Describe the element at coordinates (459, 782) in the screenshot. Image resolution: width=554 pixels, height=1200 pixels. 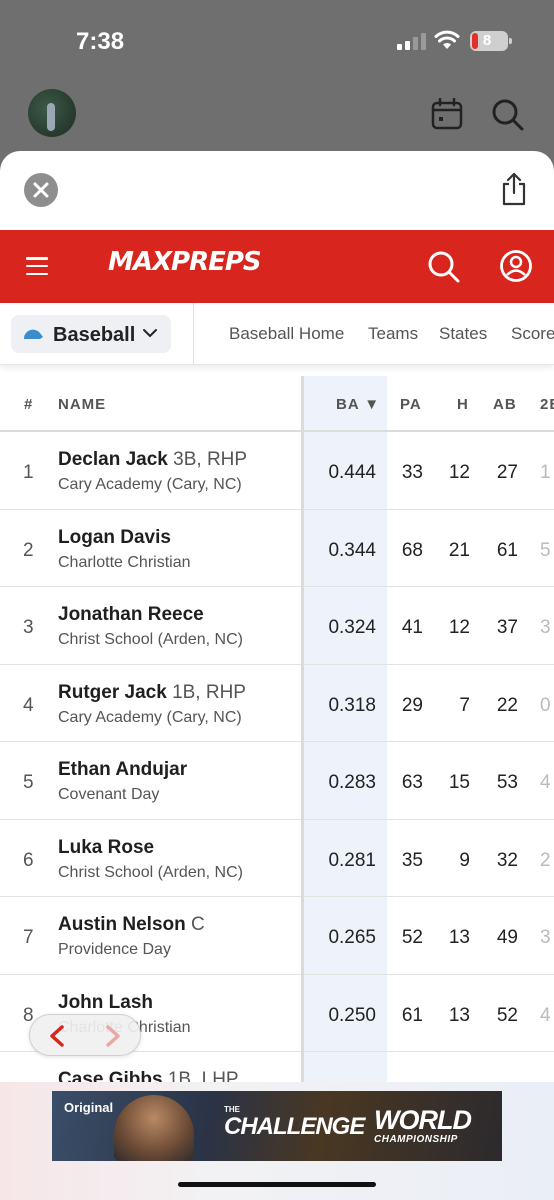
I see `stat-h: 15` at that location.